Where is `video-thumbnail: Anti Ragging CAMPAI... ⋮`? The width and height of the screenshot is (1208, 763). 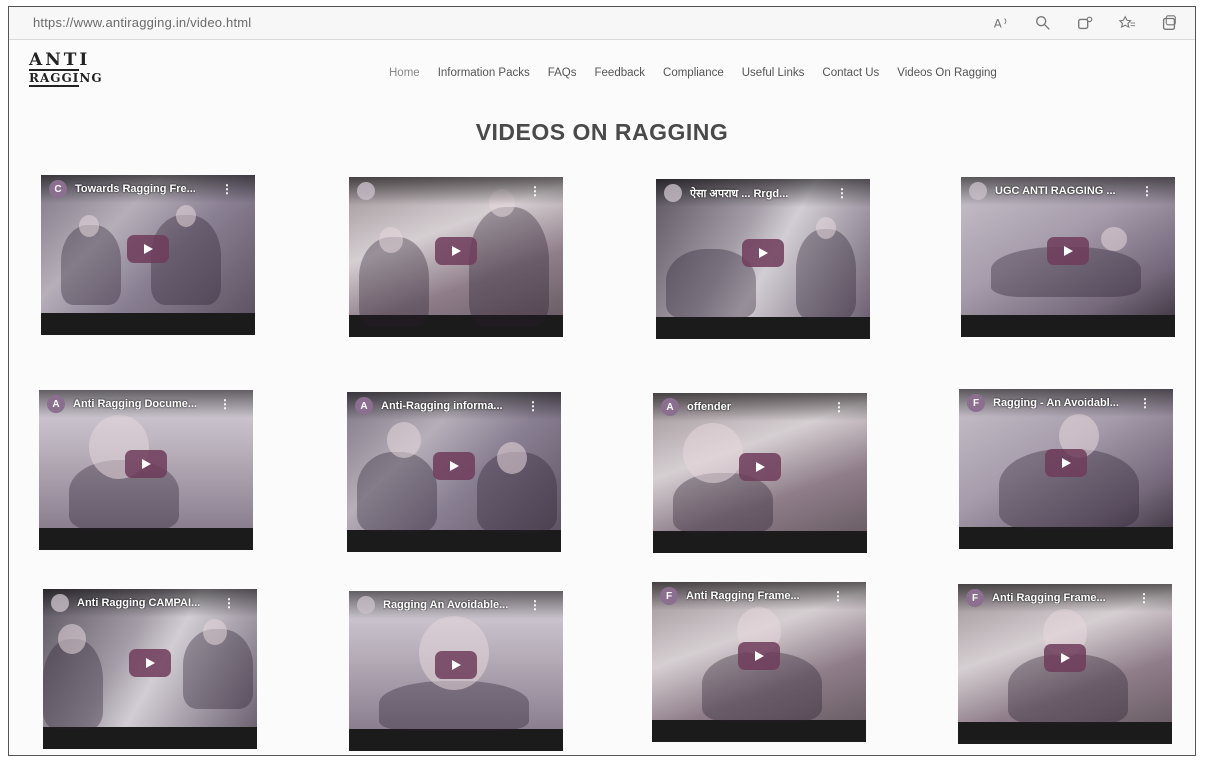 video-thumbnail: Anti Ragging CAMPAI... ⋮ is located at coordinates (150, 669).